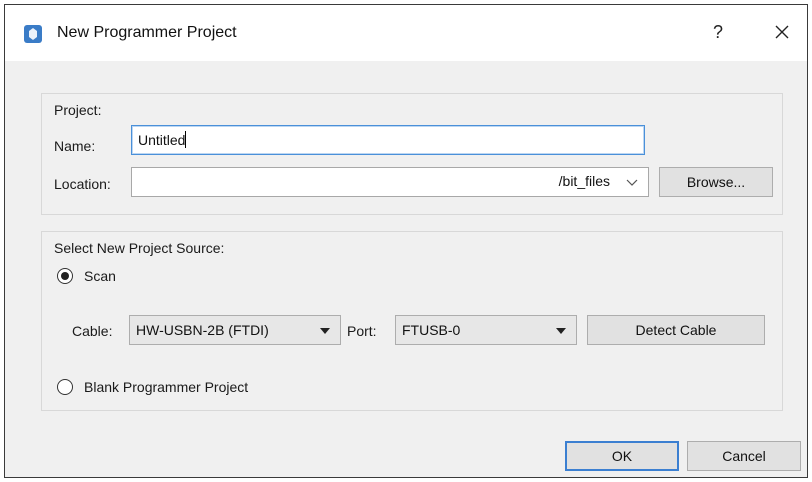 This screenshot has height=482, width=812. I want to click on scan-label: Scan, so click(100, 276).